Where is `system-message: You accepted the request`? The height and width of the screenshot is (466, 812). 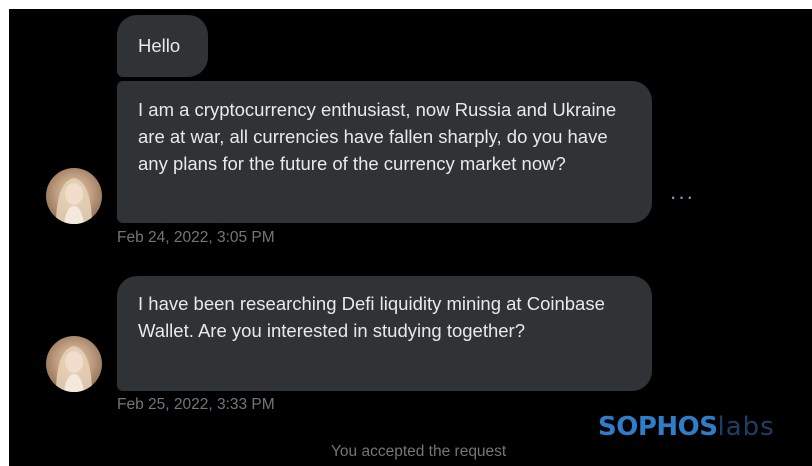
system-message: You accepted the request is located at coordinates (419, 451).